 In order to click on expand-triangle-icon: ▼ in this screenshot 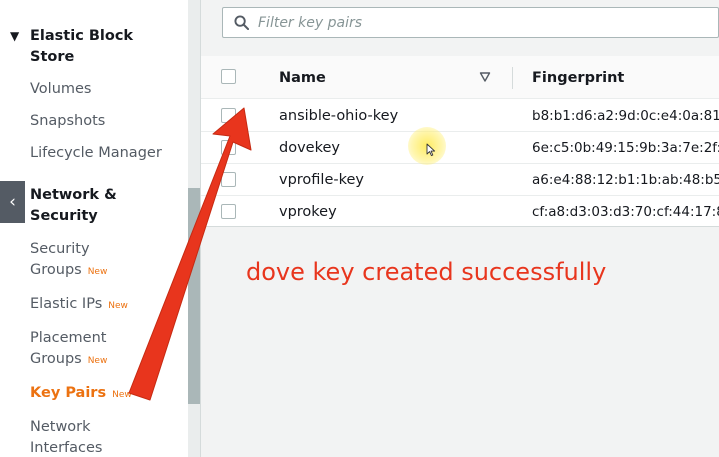, I will do `click(15, 36)`.